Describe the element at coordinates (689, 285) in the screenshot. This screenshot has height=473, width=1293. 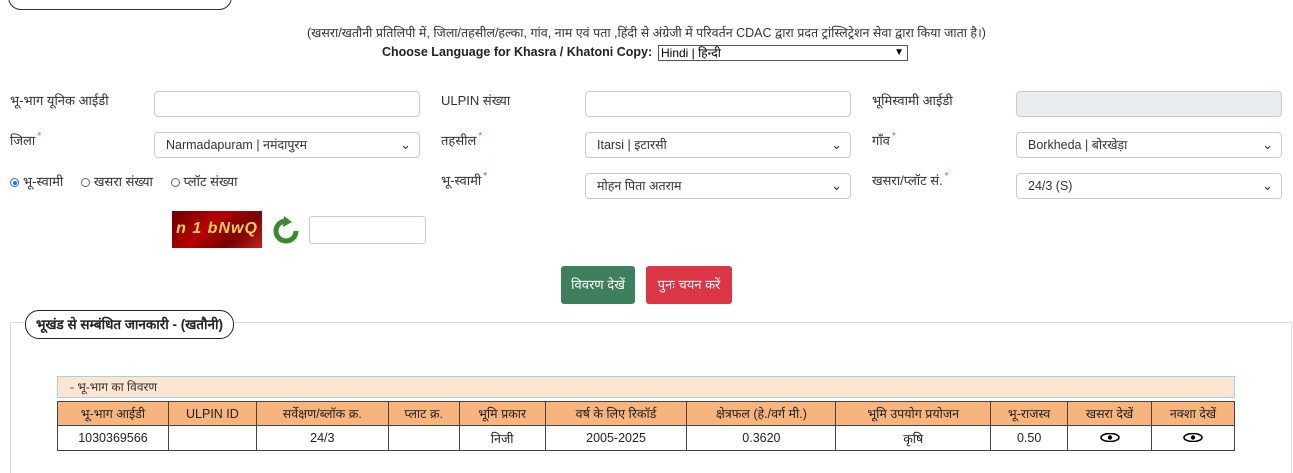
I see `reset-button: पुनः चयन करें` at that location.